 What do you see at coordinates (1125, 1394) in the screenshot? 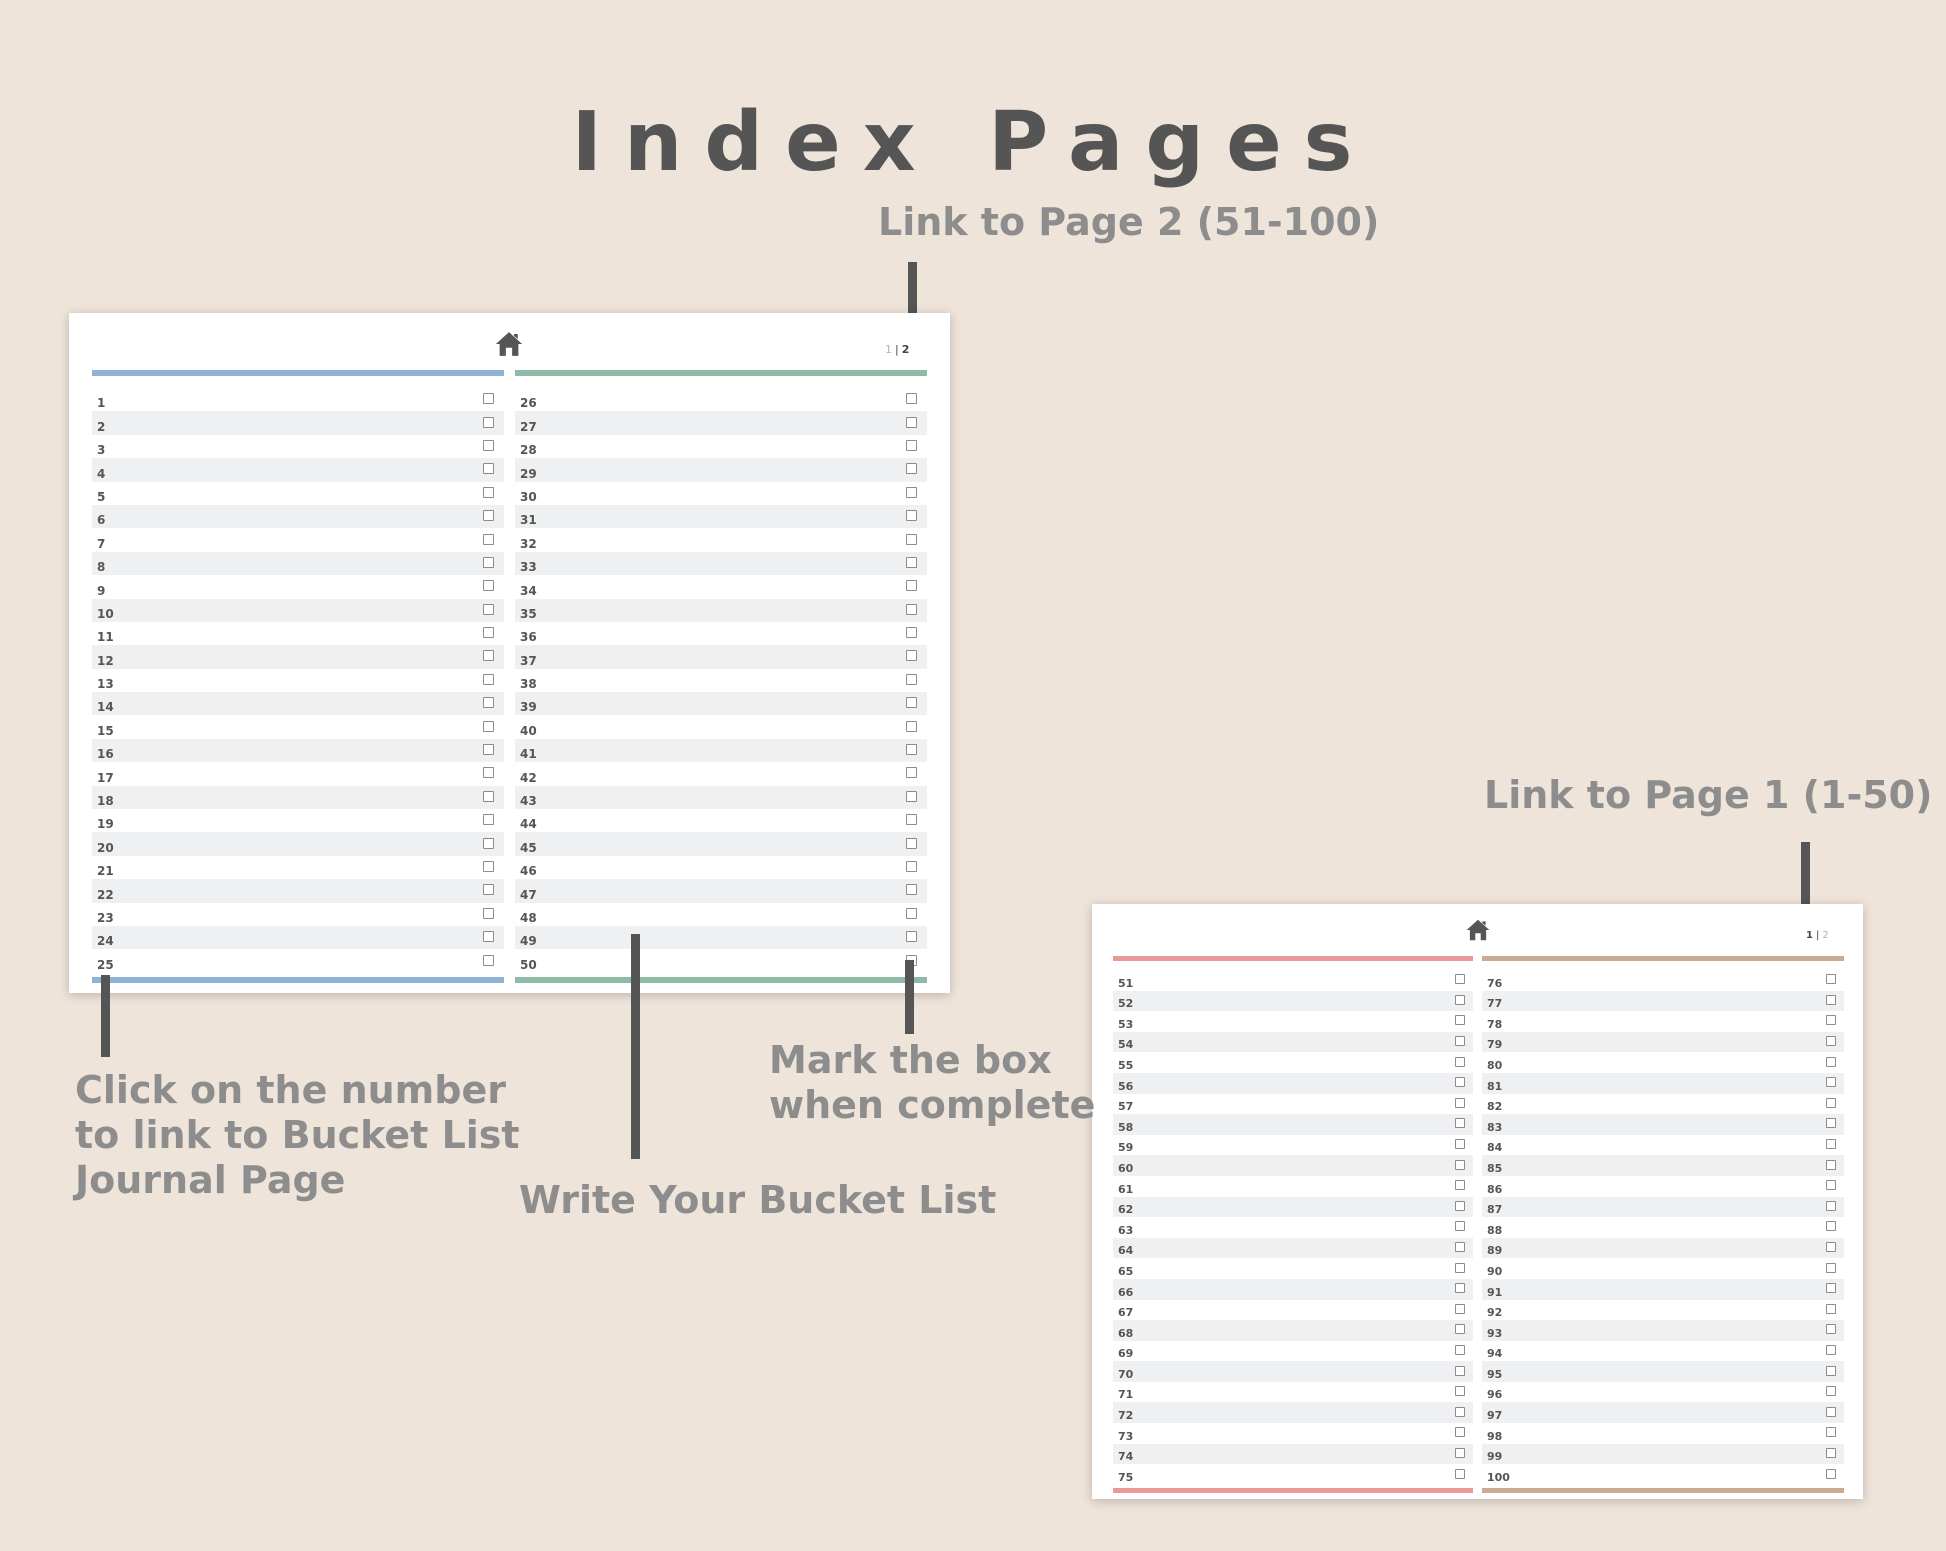
I see `item-number-link: 71` at bounding box center [1125, 1394].